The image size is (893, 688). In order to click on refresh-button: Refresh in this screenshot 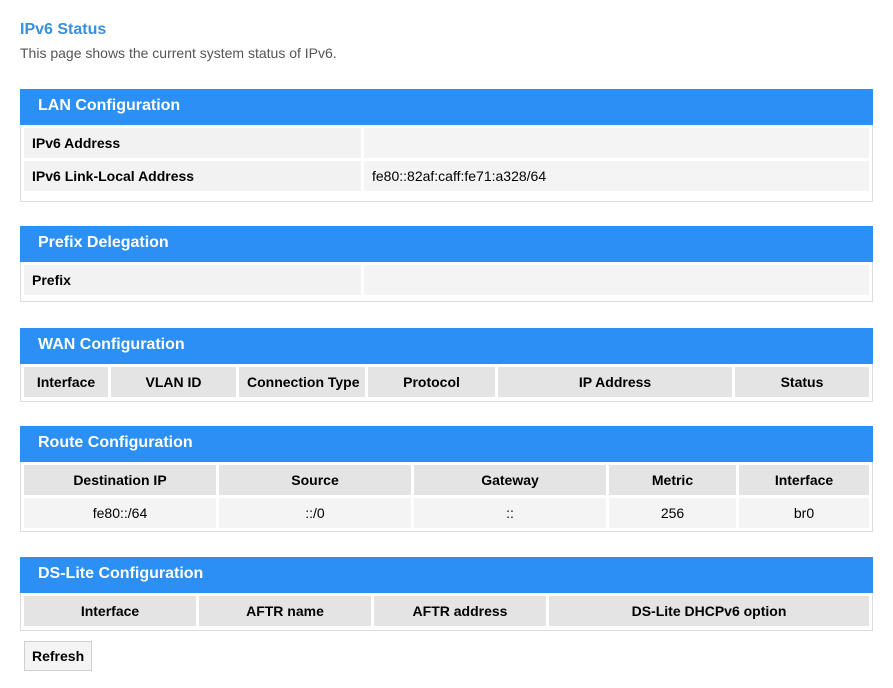, I will do `click(58, 656)`.